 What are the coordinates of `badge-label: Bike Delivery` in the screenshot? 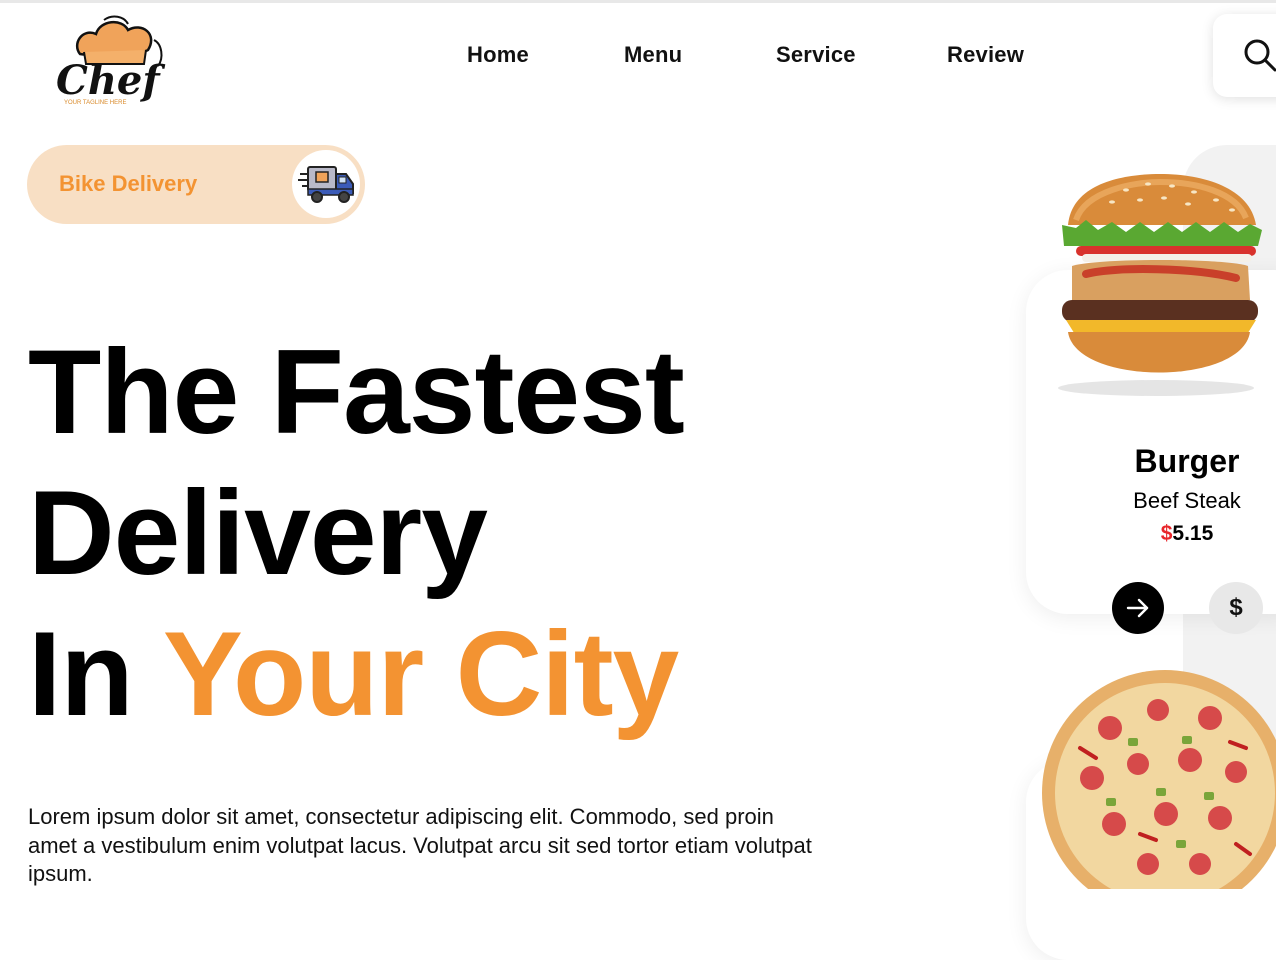 It's located at (128, 183).